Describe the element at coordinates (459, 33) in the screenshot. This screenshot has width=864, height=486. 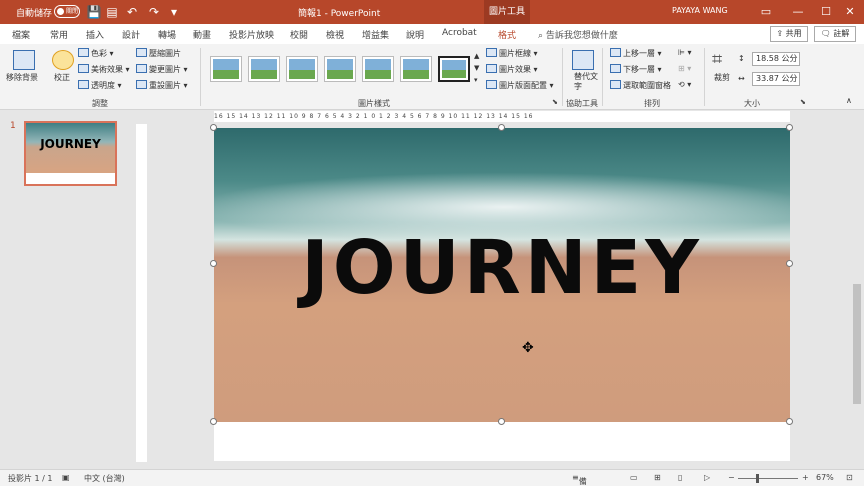
I see `tab-acrobat: Acrobat` at that location.